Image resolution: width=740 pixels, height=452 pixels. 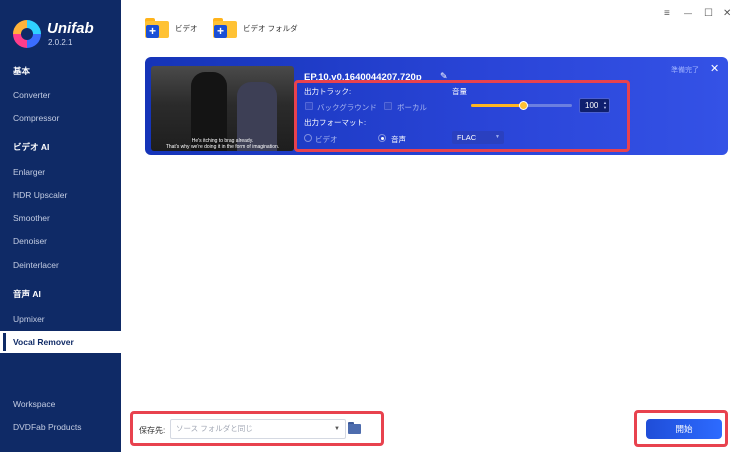 I want to click on browse-folder-icon, so click(x=355, y=428).